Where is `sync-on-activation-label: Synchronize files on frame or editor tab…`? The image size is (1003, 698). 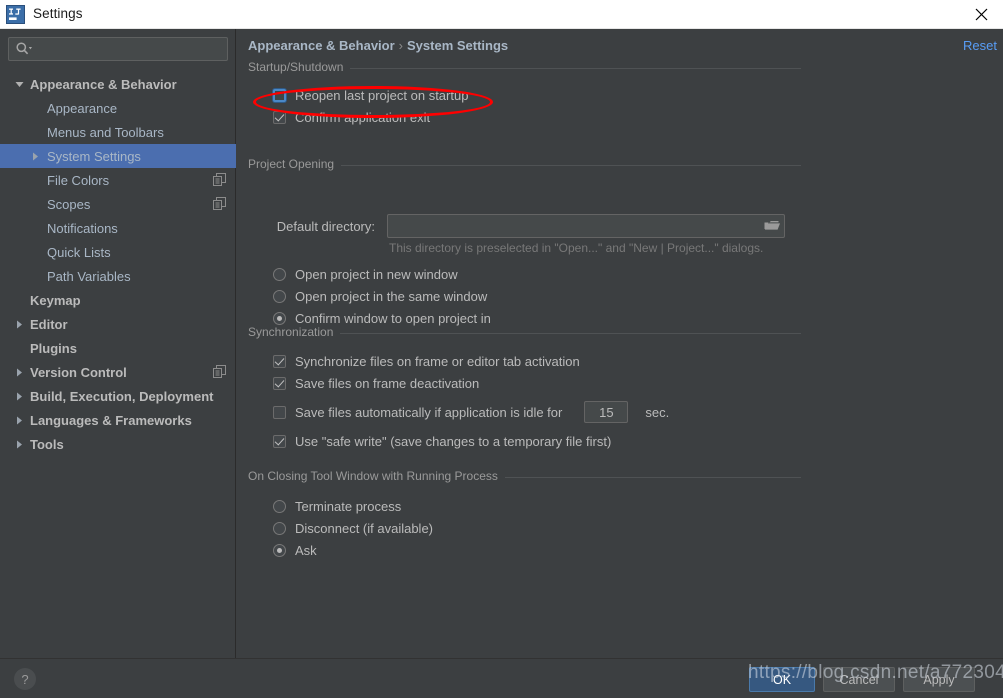 sync-on-activation-label: Synchronize files on frame or editor tab… is located at coordinates (437, 361).